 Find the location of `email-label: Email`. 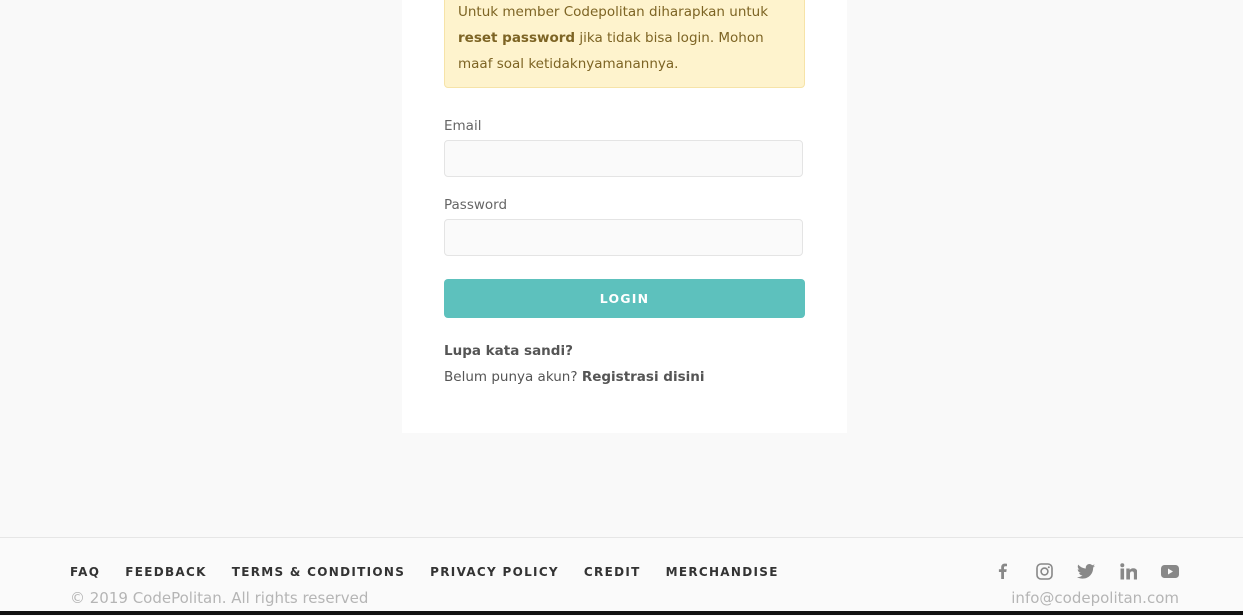

email-label: Email is located at coordinates (463, 126).